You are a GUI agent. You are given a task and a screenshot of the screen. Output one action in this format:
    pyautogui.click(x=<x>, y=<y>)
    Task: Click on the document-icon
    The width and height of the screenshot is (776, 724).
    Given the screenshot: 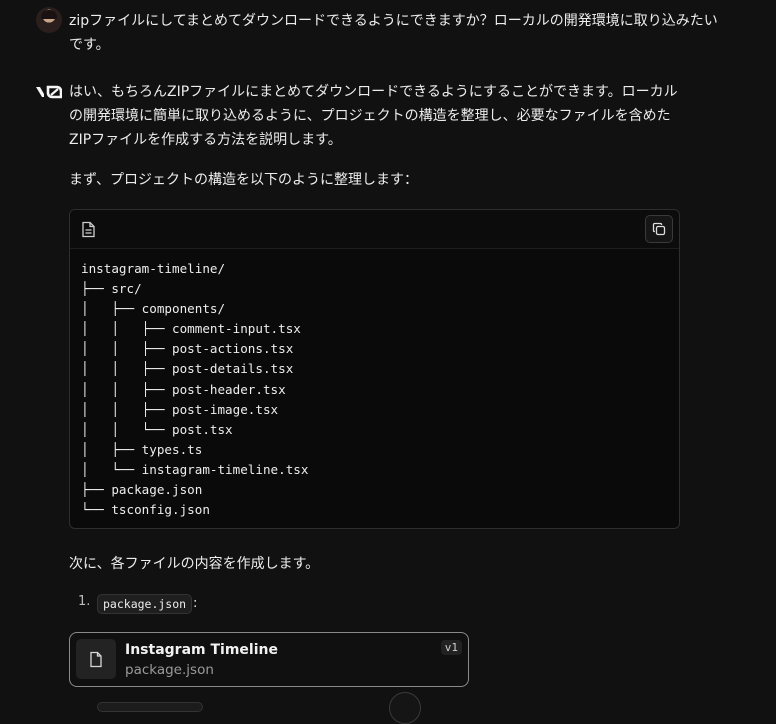 What is the action you would take?
    pyautogui.click(x=88, y=229)
    